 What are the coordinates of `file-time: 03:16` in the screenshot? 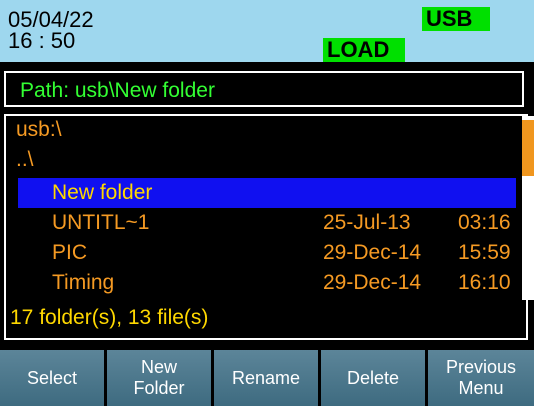 It's located at (484, 222).